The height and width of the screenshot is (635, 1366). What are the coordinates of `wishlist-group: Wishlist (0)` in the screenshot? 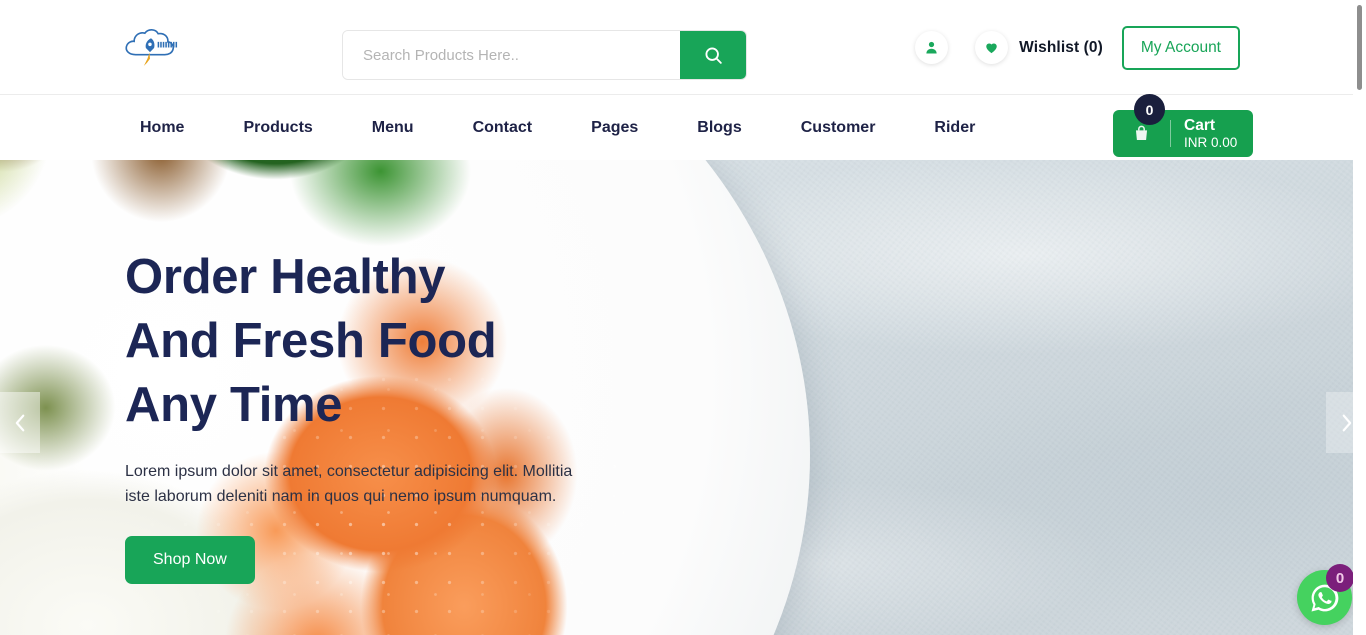 It's located at (1039, 47).